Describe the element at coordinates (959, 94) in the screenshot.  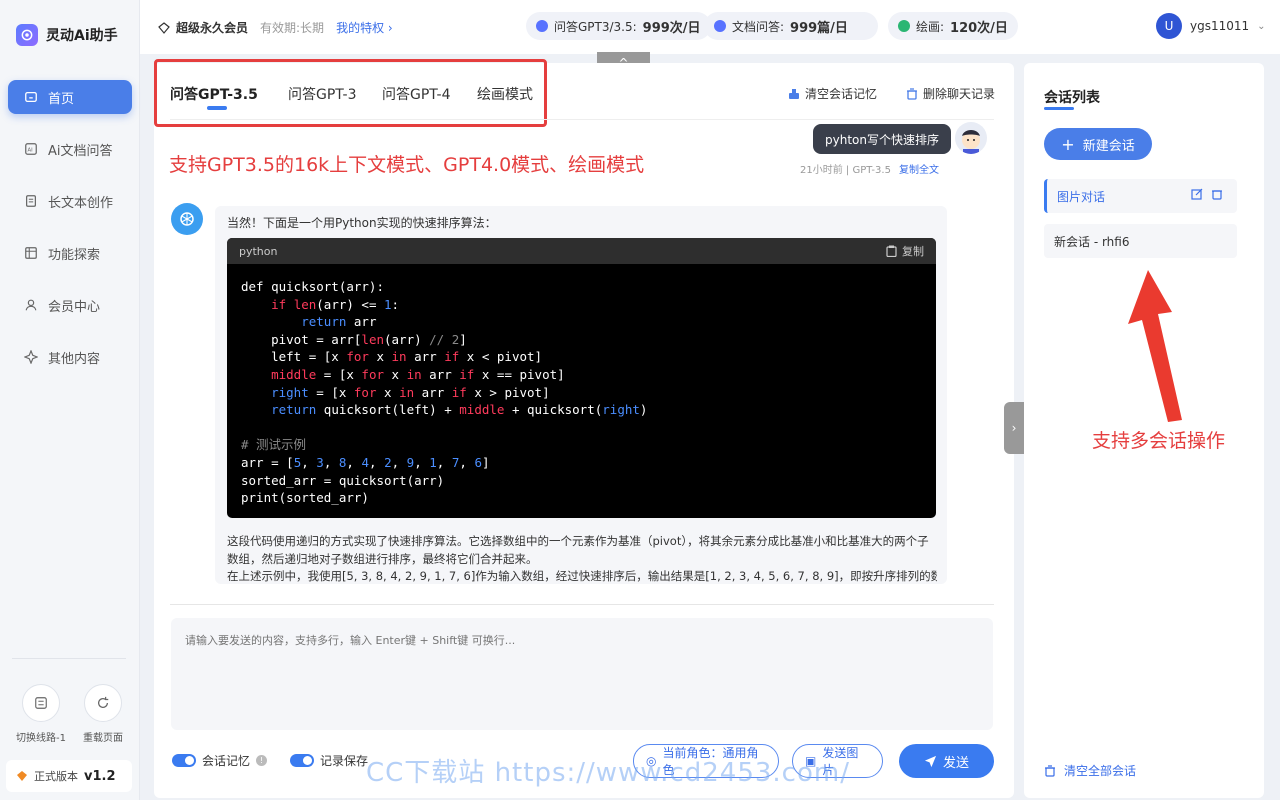
I see `delete-history-label: 删除聊天记录` at that location.